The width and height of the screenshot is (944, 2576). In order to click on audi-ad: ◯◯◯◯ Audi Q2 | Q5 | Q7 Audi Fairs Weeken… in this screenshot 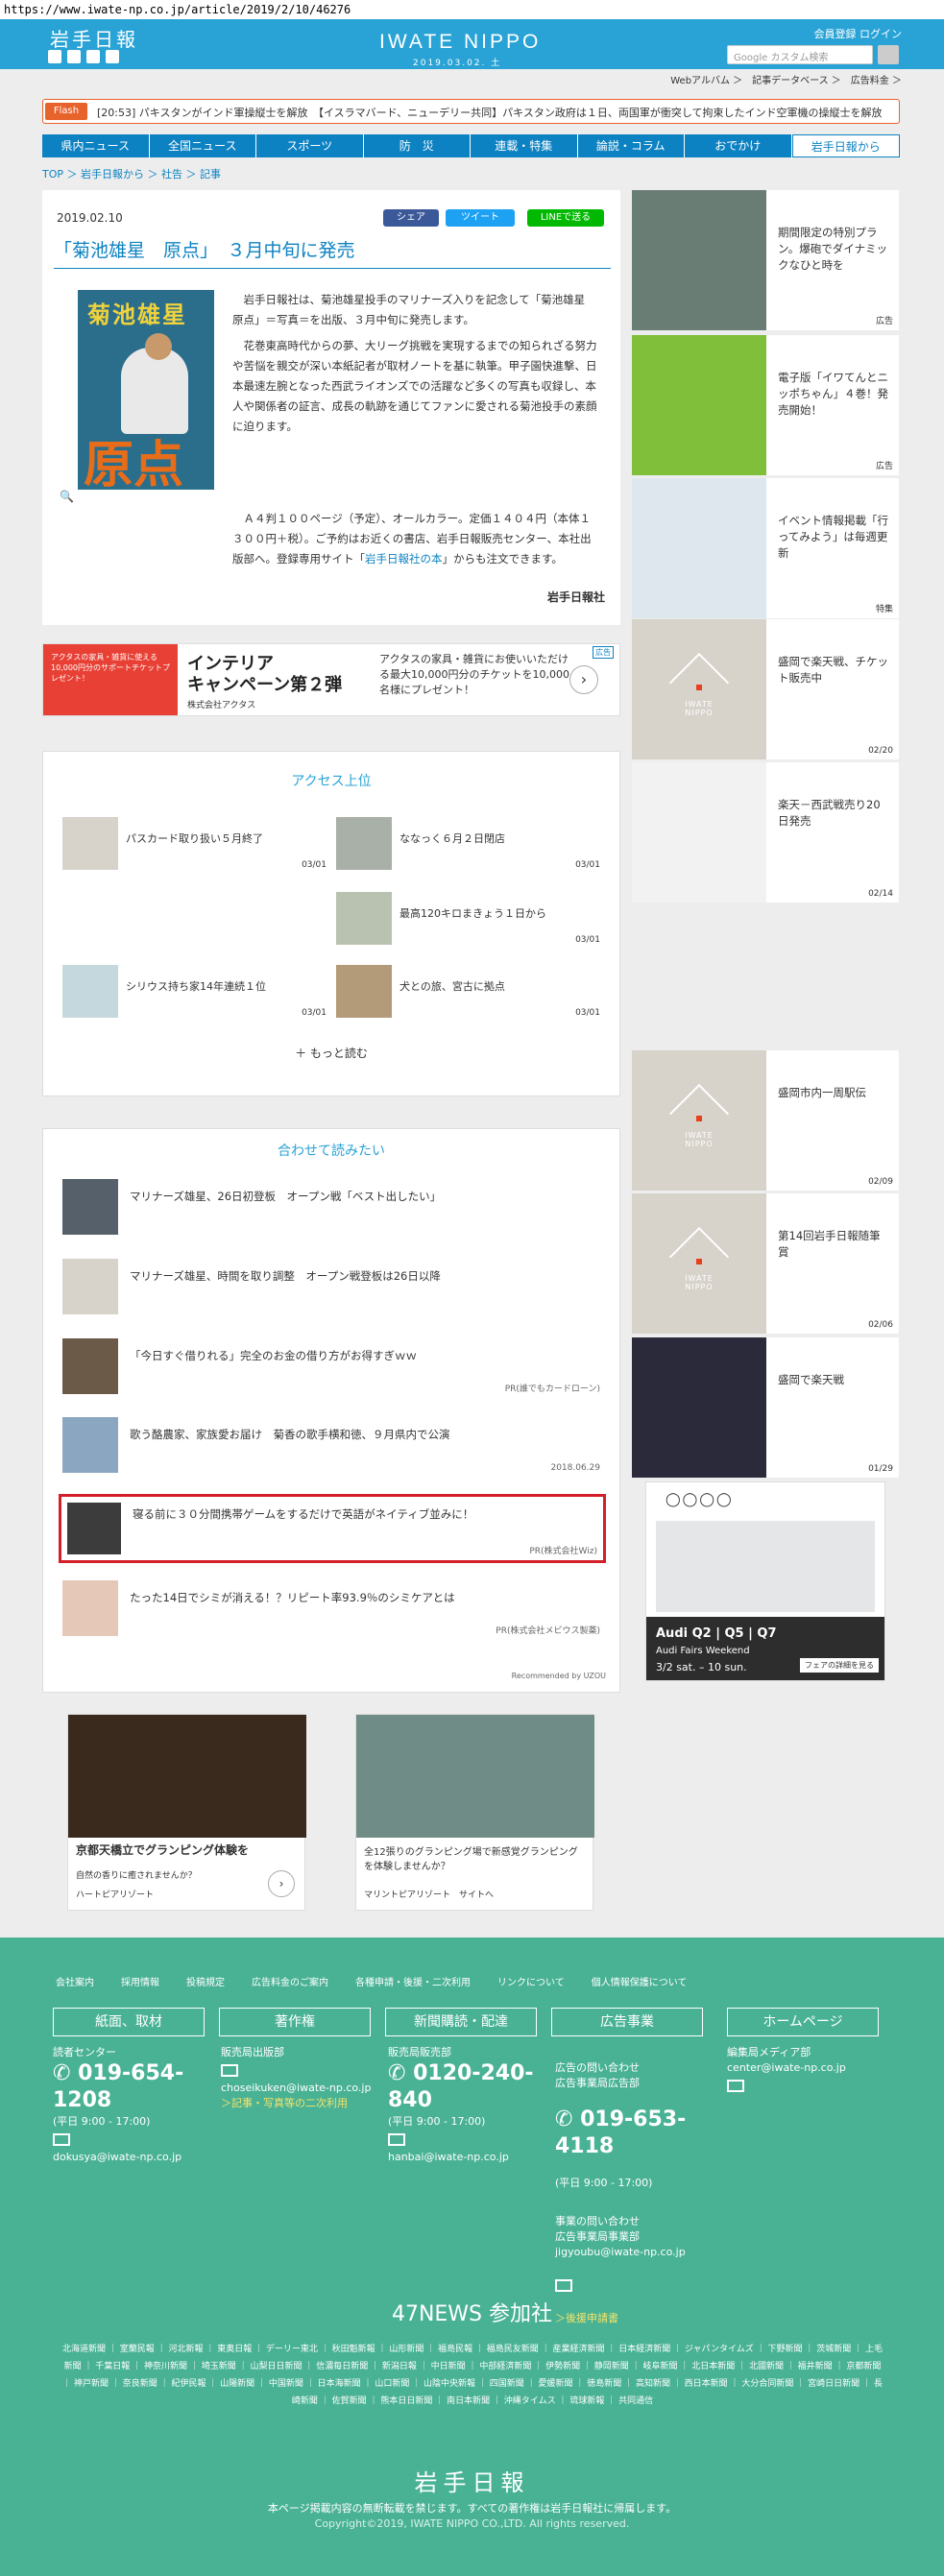, I will do `click(765, 1581)`.